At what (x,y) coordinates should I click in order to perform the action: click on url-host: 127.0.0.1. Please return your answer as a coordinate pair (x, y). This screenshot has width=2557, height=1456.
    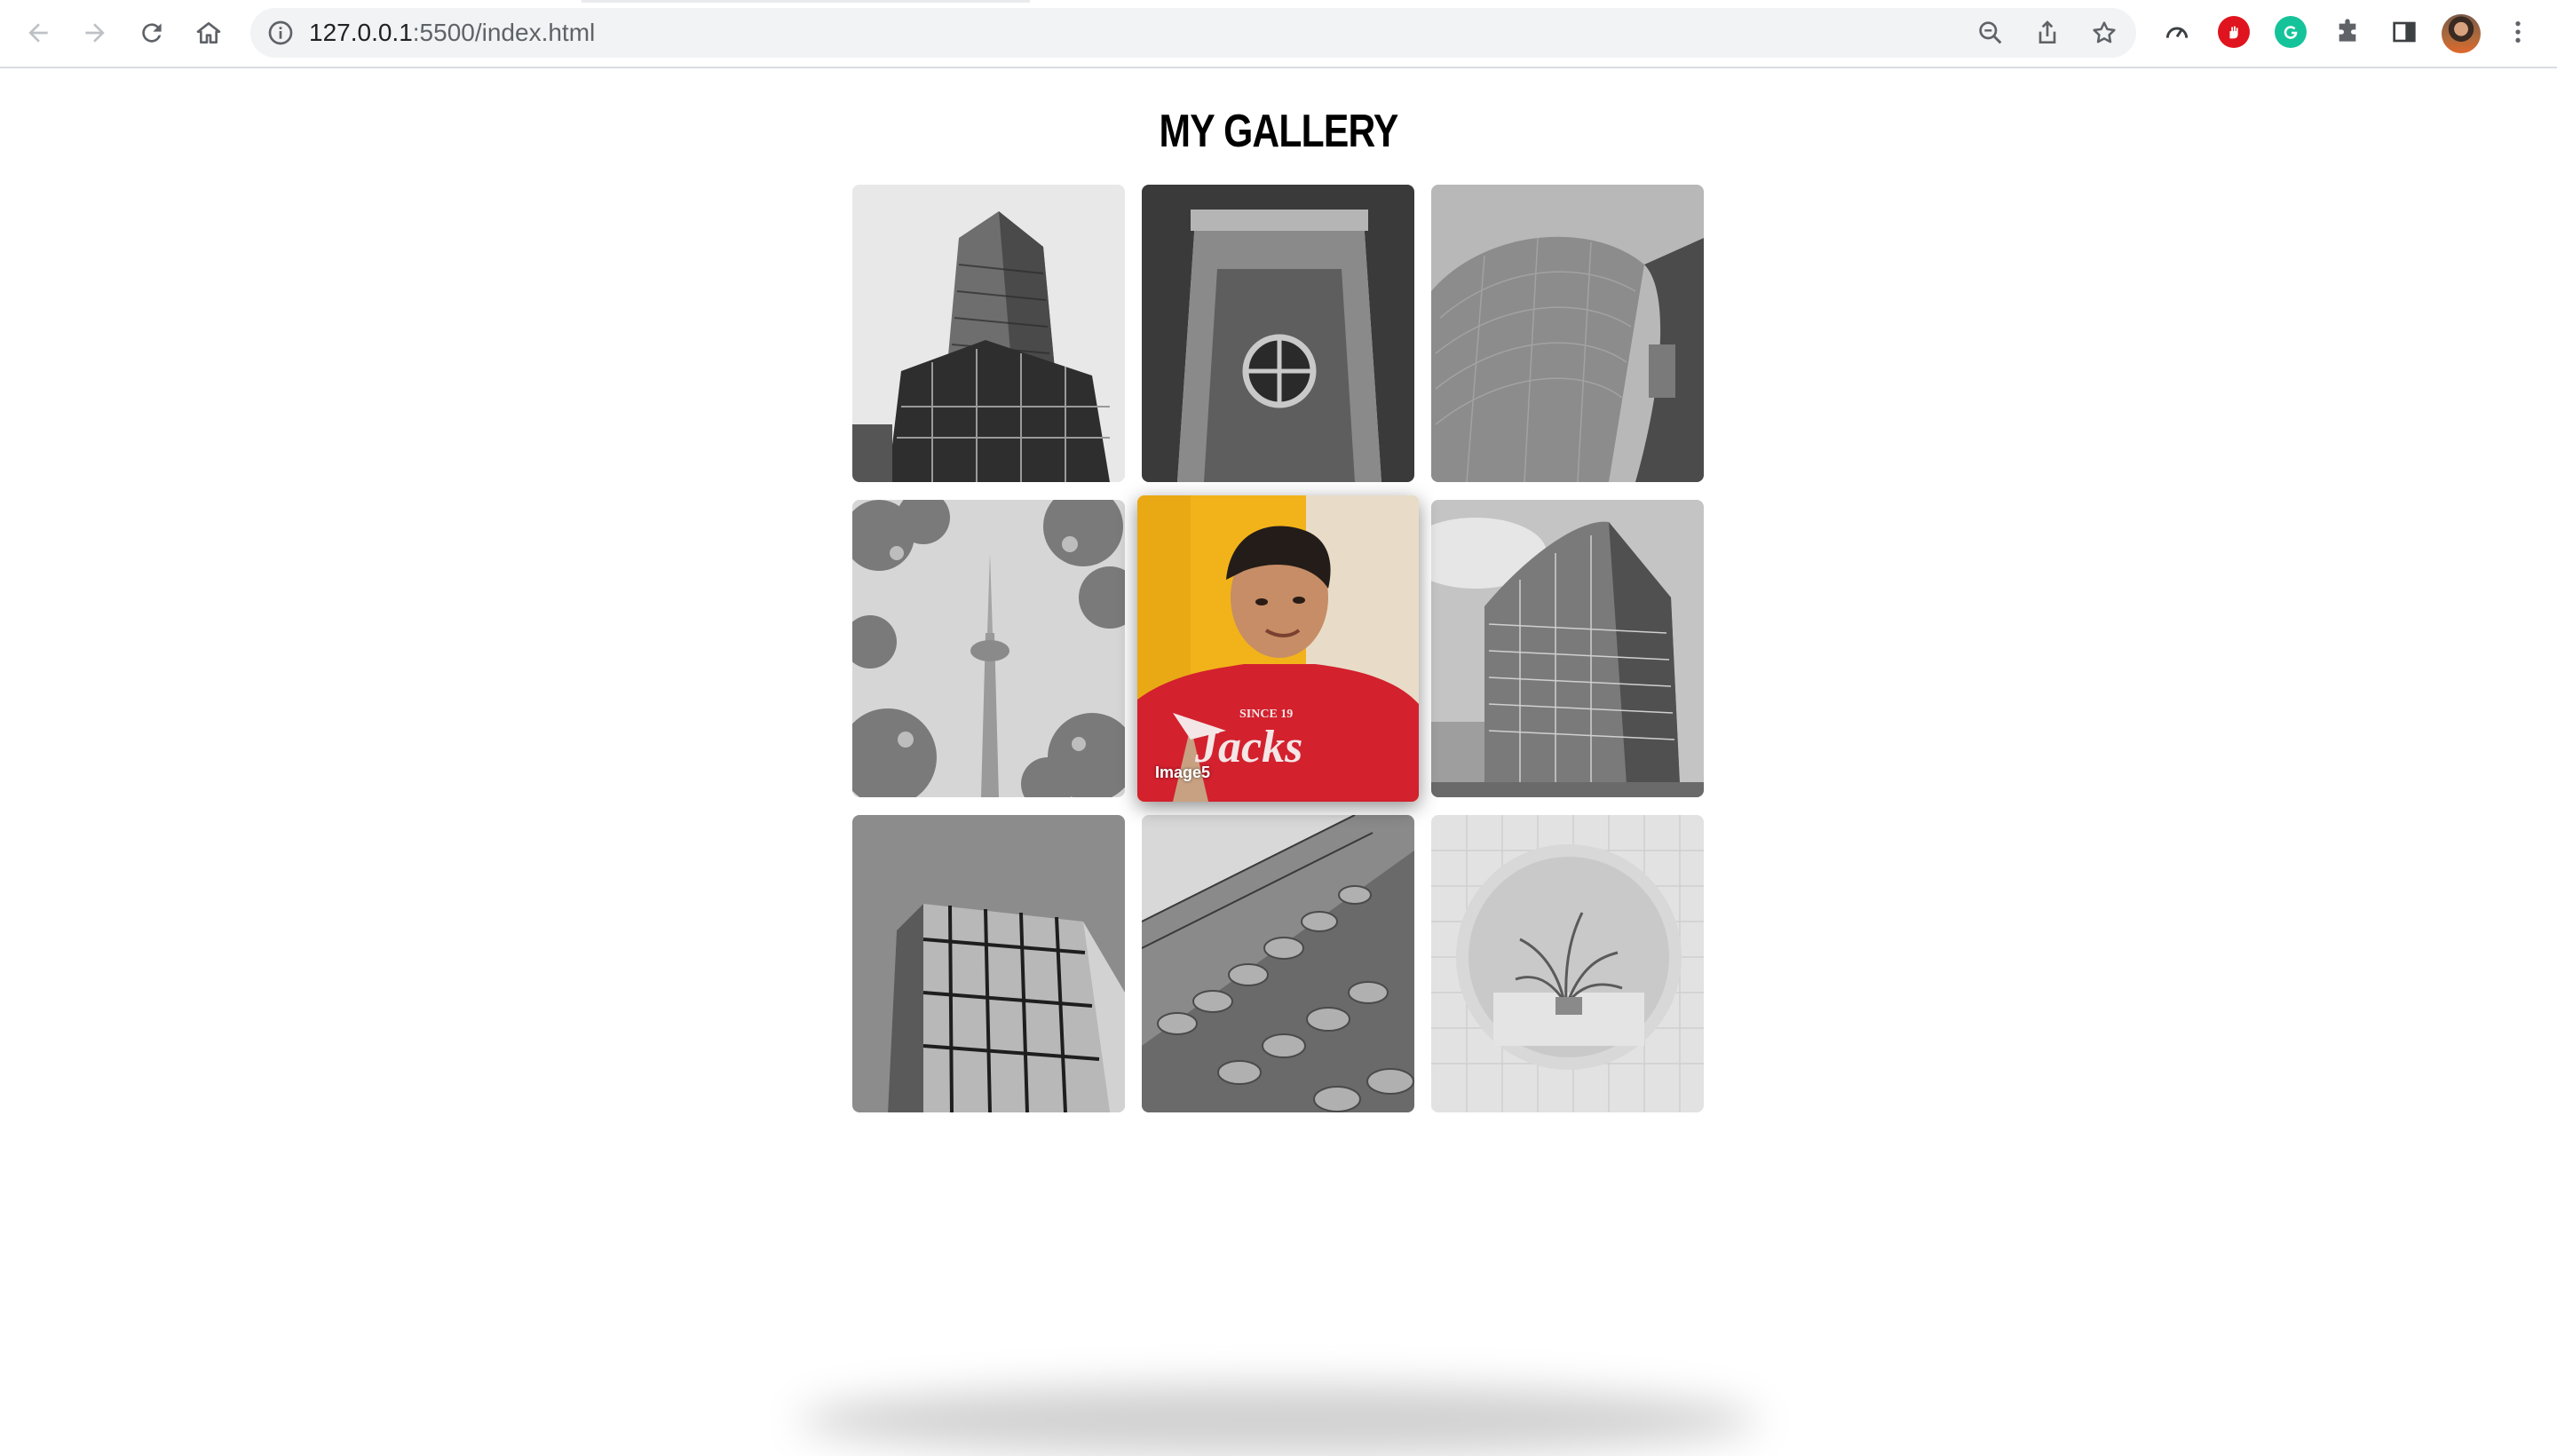
    Looking at the image, I should click on (361, 32).